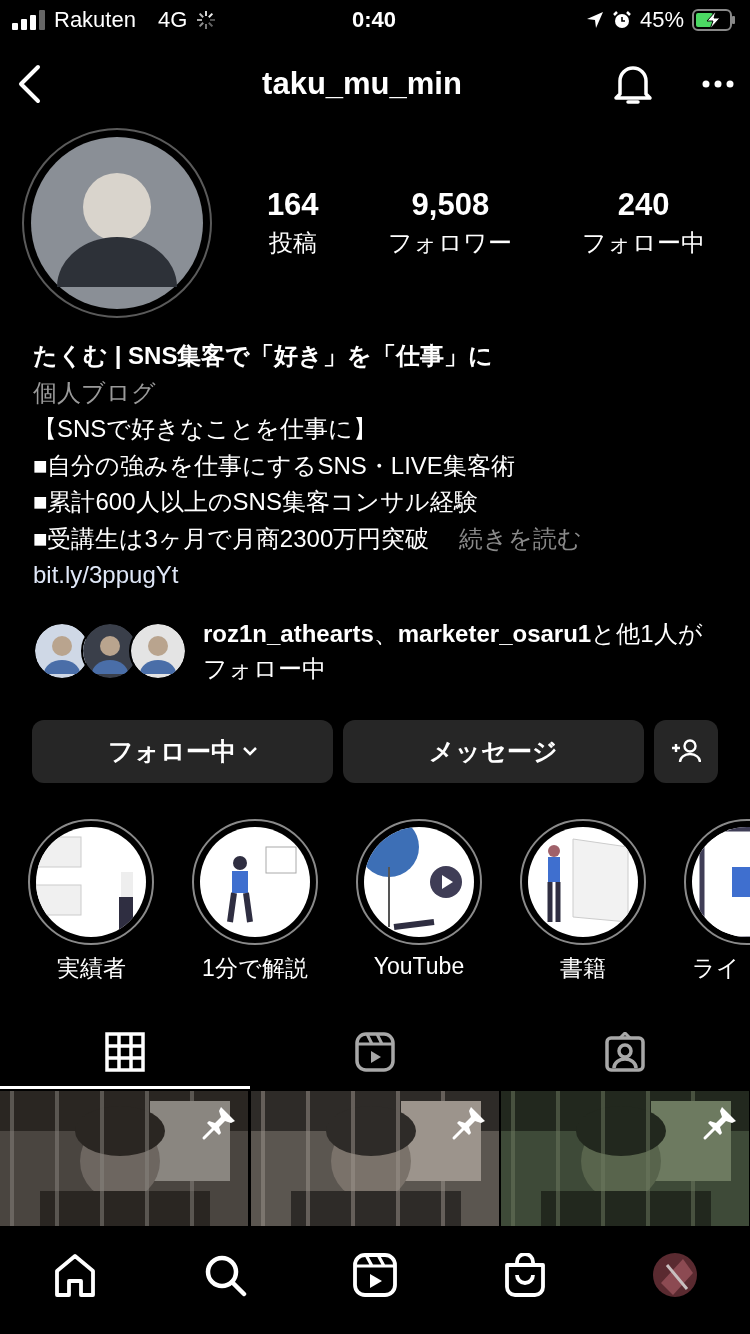 The width and height of the screenshot is (750, 1334). I want to click on grid-icon, so click(125, 1051).